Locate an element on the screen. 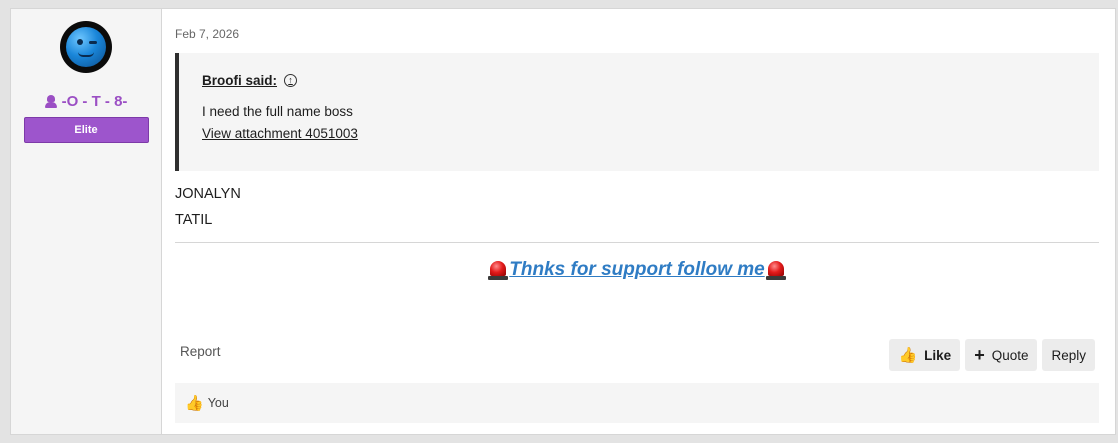 This screenshot has width=1118, height=443. signature: Thnks for support follow me is located at coordinates (637, 270).